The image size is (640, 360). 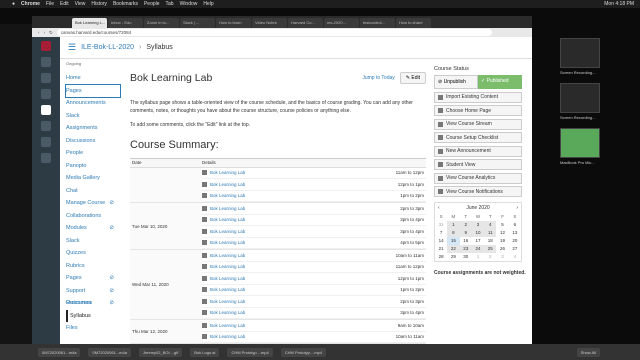 I want to click on calendar-day: 19, so click(x=502, y=241).